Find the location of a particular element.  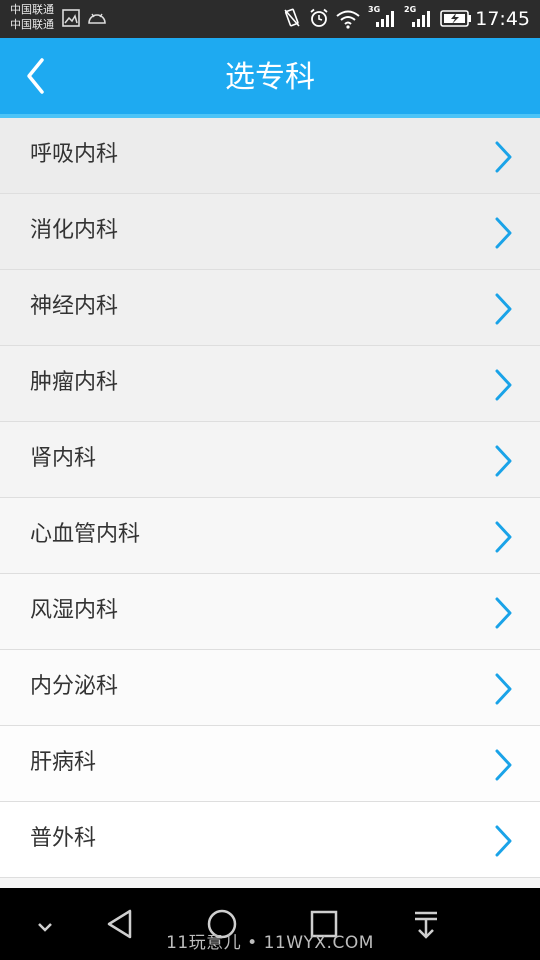

department-label: 消化内科 is located at coordinates (74, 230).